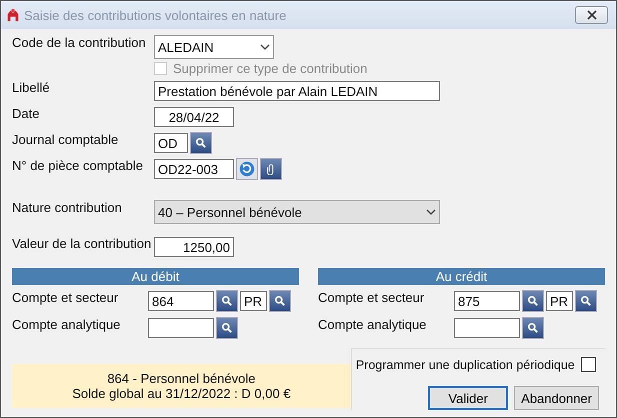 The image size is (617, 418). I want to click on libelle-field: Prestation bénévole par Alain LEDAIN, so click(297, 91).